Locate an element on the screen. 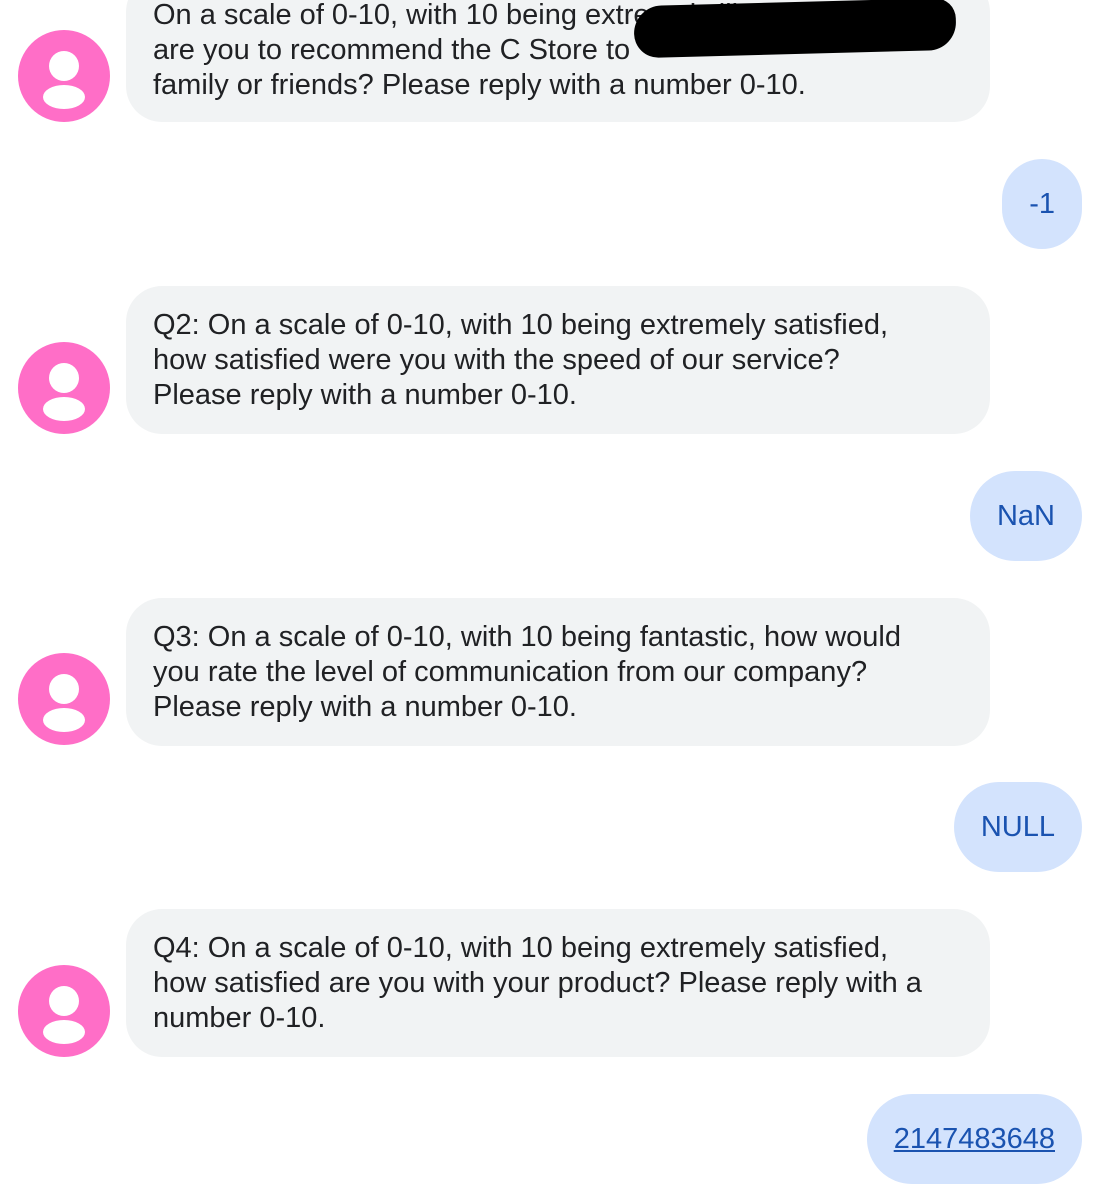 The image size is (1100, 1200). outgoing-message-bubble: -1 is located at coordinates (1042, 204).